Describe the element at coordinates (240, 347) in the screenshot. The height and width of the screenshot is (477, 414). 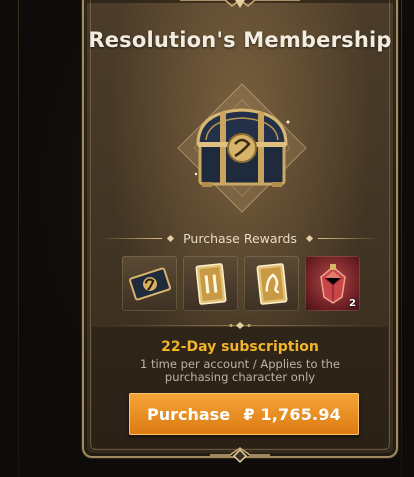
I see `subscription-title: 22-Day subscription` at that location.